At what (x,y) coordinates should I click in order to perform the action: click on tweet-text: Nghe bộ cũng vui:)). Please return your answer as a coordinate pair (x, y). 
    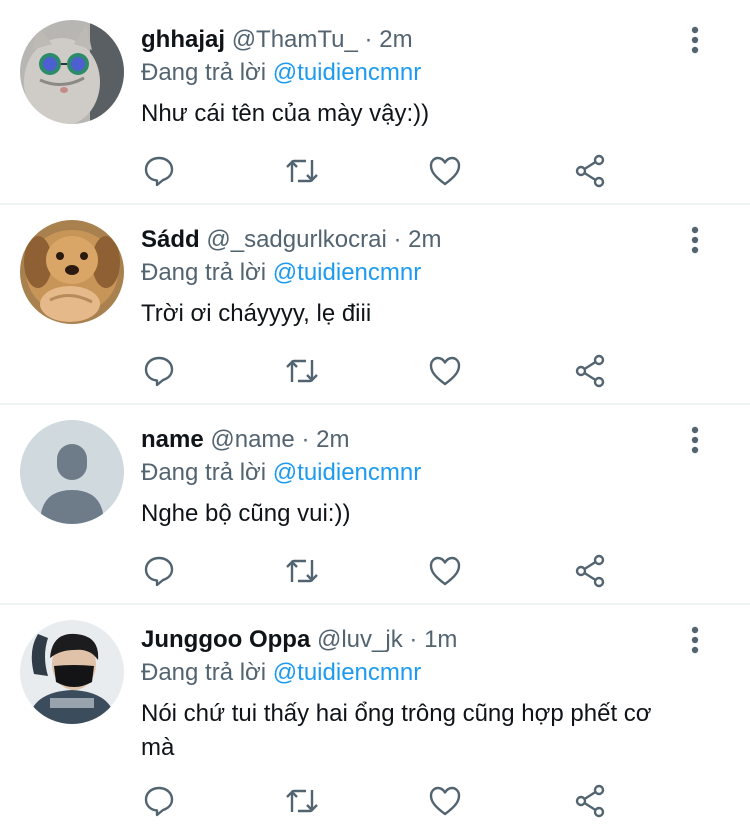
    Looking at the image, I should click on (246, 513).